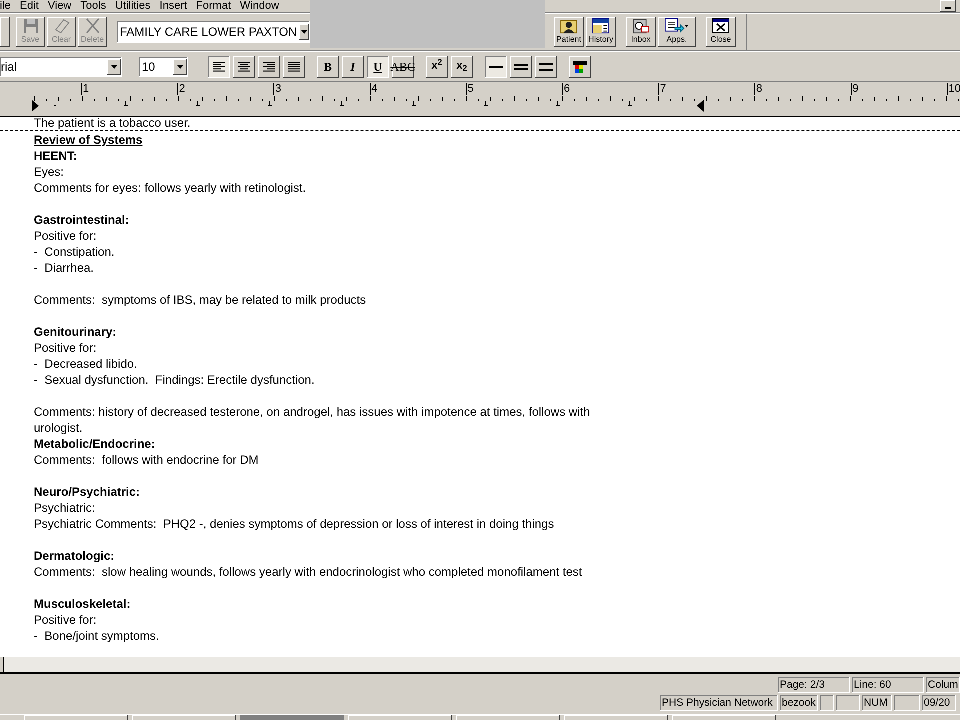  What do you see at coordinates (147, 460) in the screenshot?
I see `document-text: Comments: follows with endocrine for DM` at bounding box center [147, 460].